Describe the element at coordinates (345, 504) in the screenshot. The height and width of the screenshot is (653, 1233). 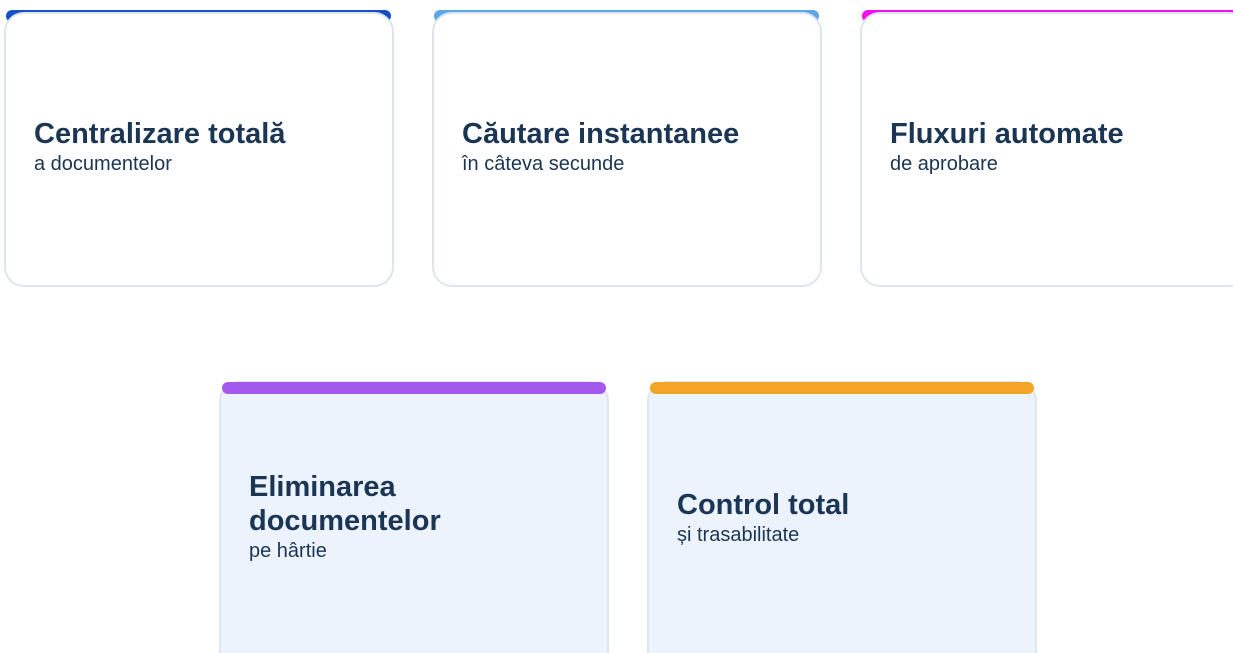
I see `feature-card-4-title: Eliminarea documentelor` at that location.